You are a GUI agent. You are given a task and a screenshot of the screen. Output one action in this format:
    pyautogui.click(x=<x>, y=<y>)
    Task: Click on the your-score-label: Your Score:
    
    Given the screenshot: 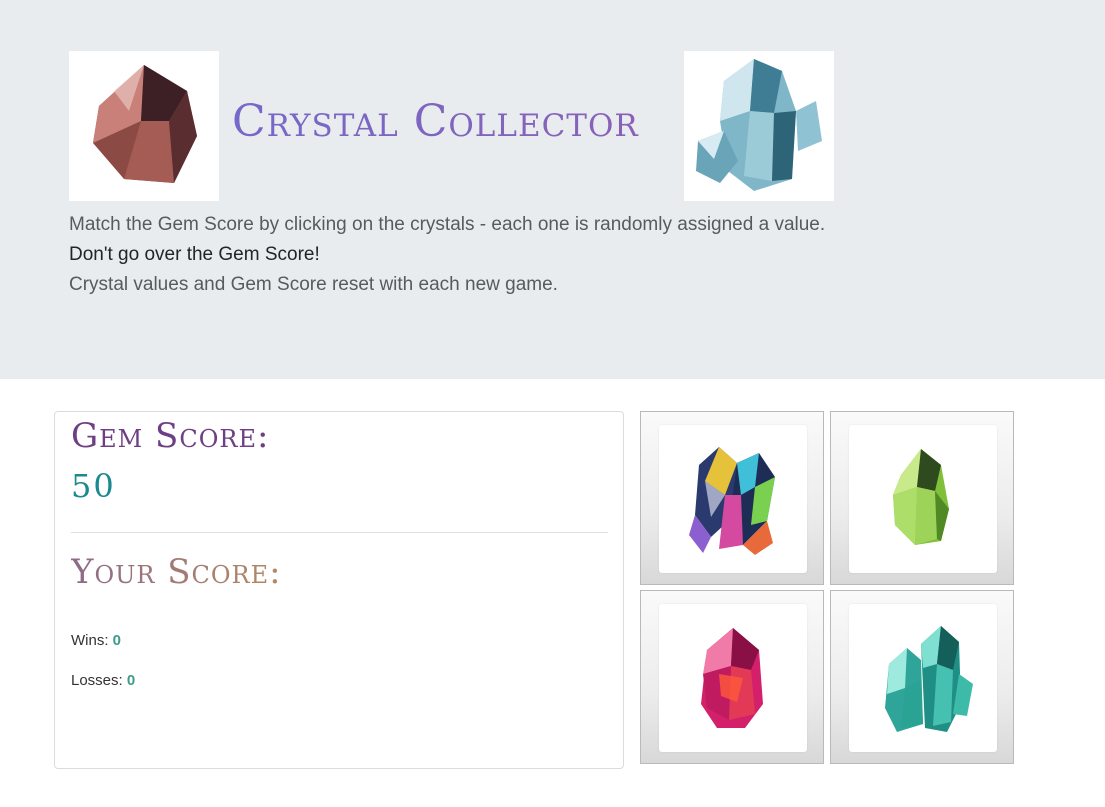 What is the action you would take?
    pyautogui.click(x=176, y=572)
    